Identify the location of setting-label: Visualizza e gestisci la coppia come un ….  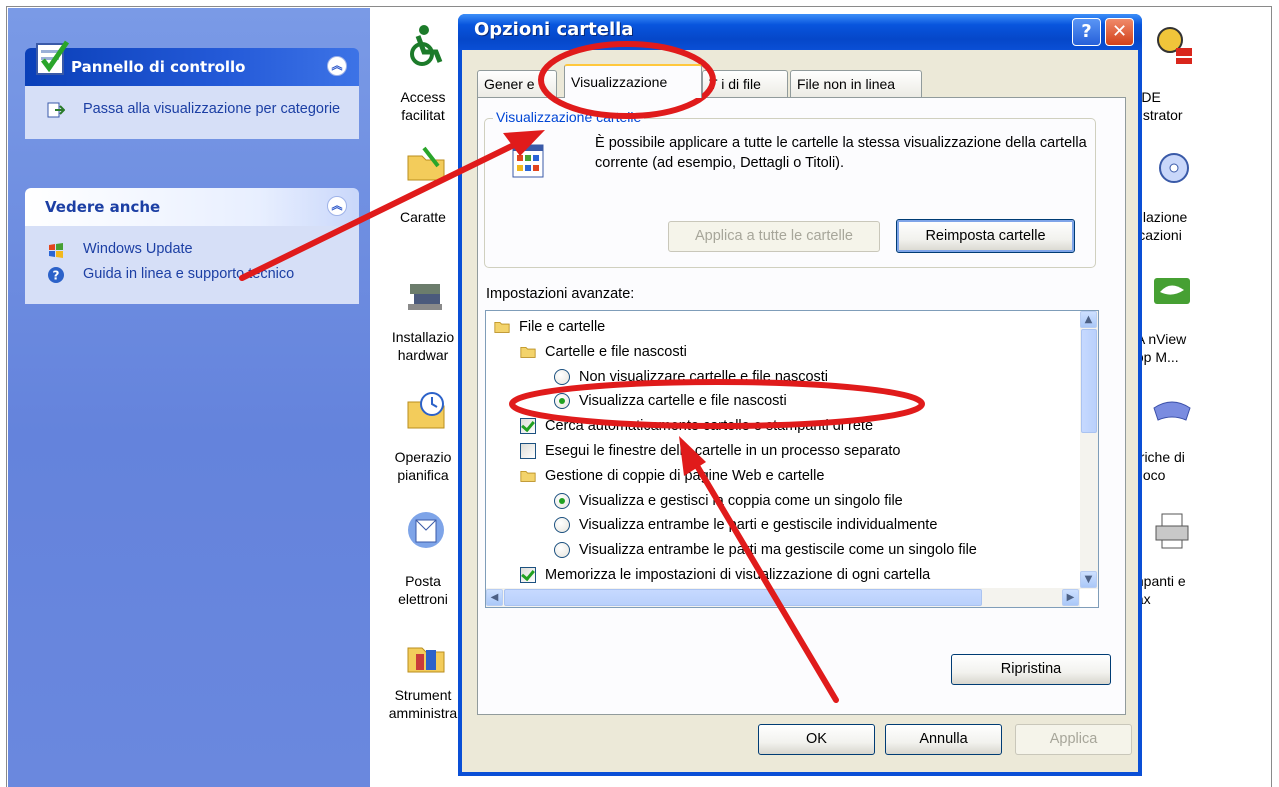
(741, 500).